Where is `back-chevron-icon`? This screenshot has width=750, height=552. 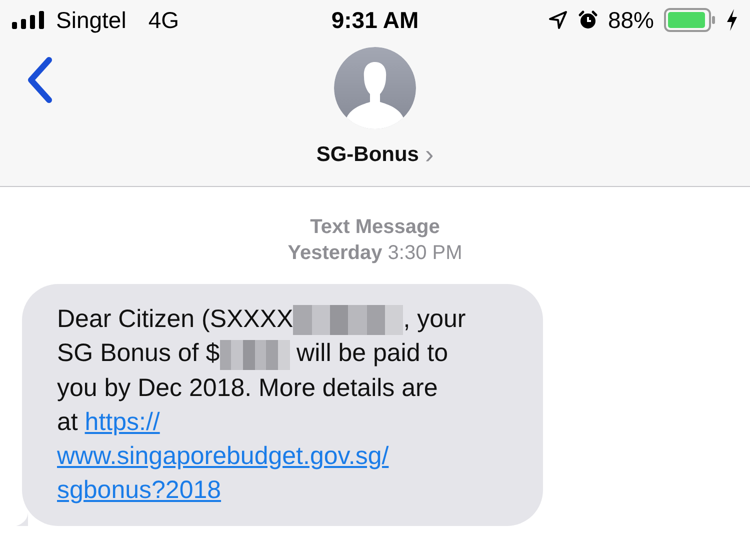 back-chevron-icon is located at coordinates (40, 80).